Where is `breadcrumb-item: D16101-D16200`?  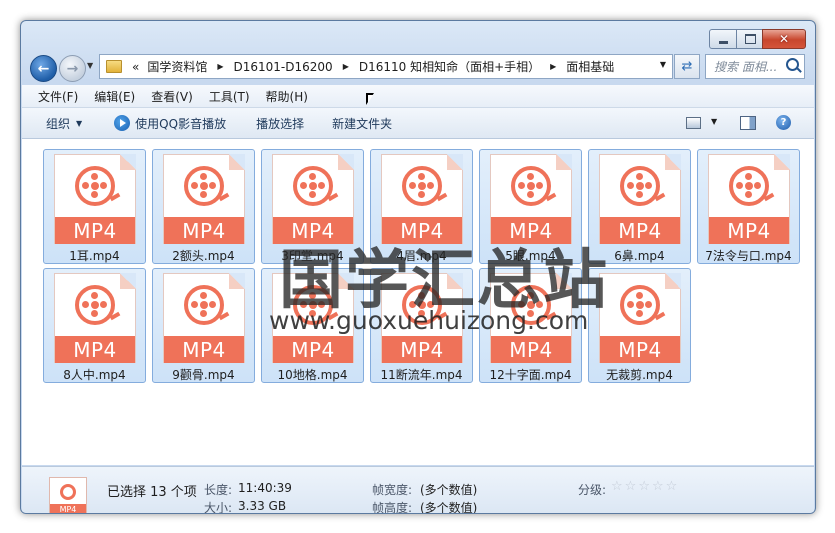
breadcrumb-item: D16101-D16200 is located at coordinates (283, 67).